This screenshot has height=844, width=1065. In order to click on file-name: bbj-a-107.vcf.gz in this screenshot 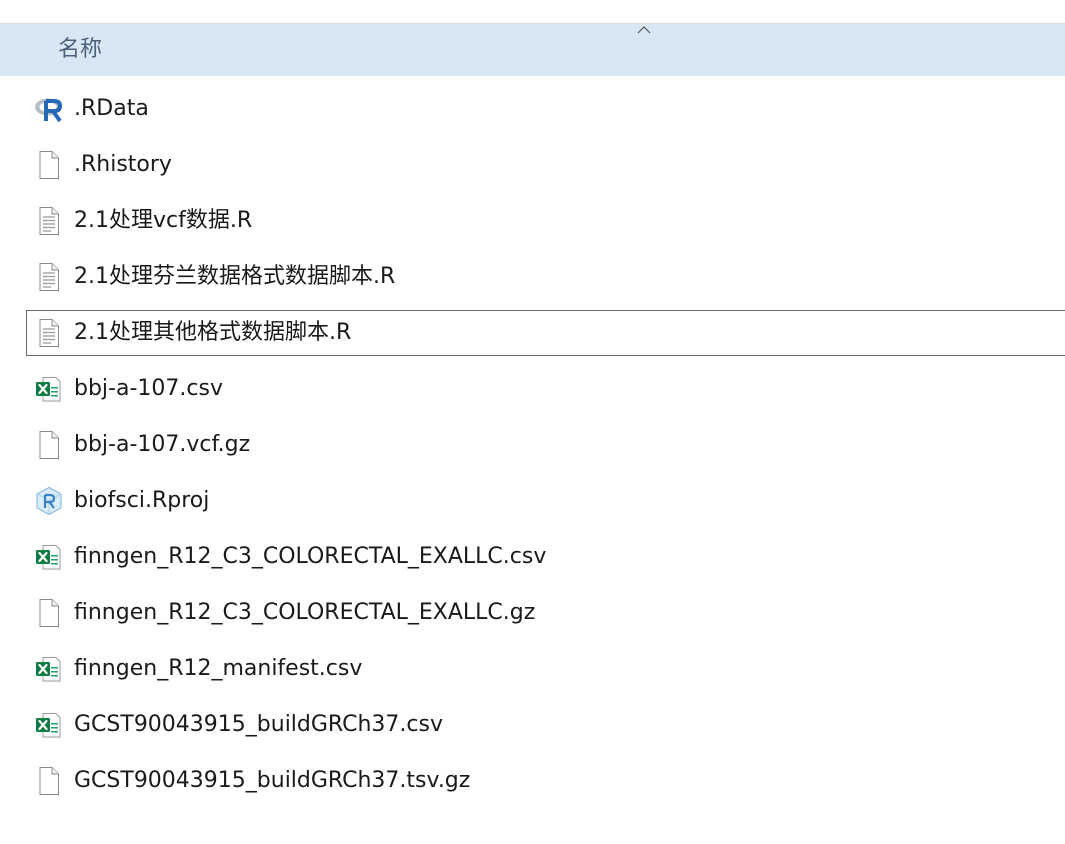, I will do `click(162, 444)`.